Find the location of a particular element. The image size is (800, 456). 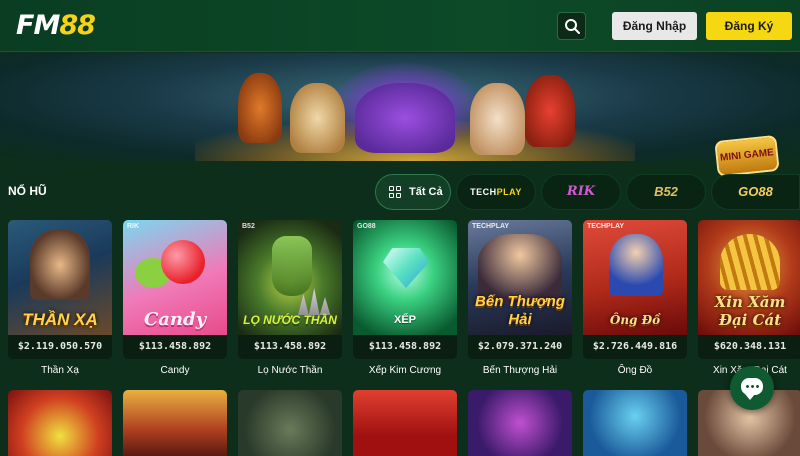

chat-dots is located at coordinates (752, 386).